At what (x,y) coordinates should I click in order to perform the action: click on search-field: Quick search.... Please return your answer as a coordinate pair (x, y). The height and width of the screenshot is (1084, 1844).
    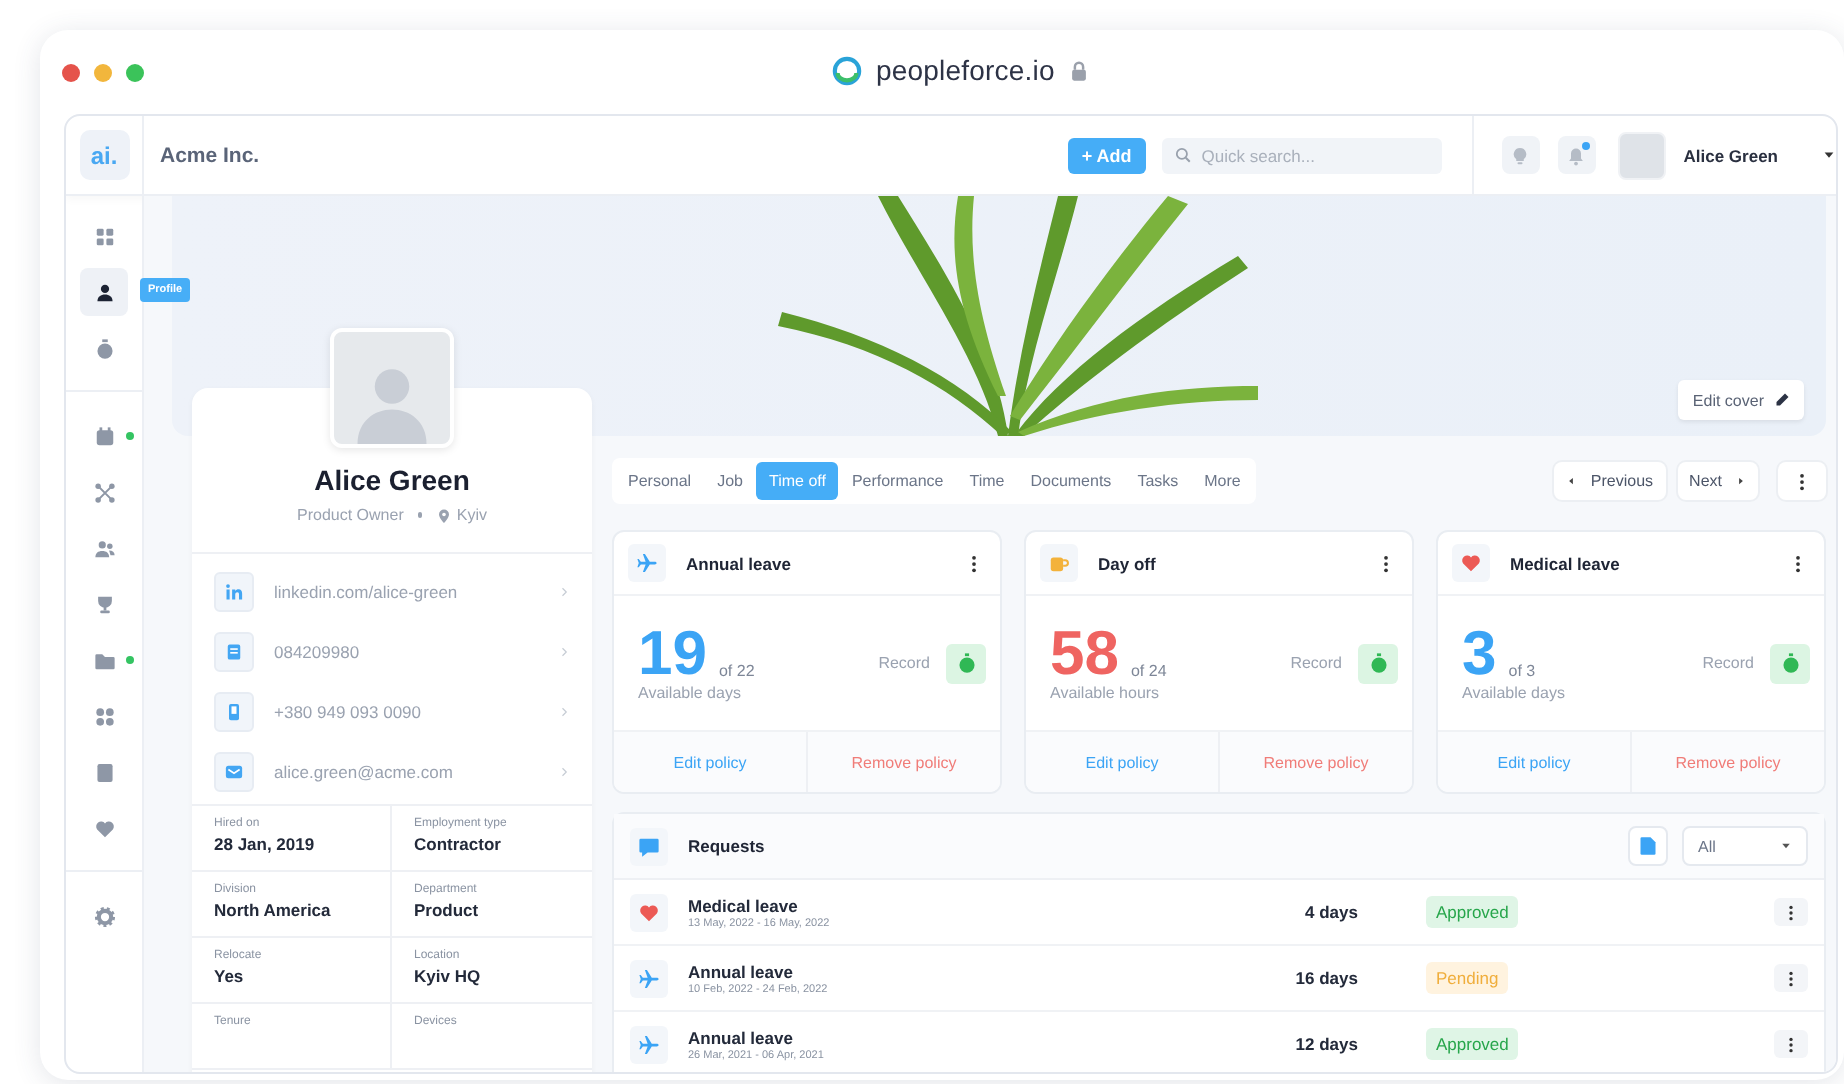
    Looking at the image, I should click on (1301, 155).